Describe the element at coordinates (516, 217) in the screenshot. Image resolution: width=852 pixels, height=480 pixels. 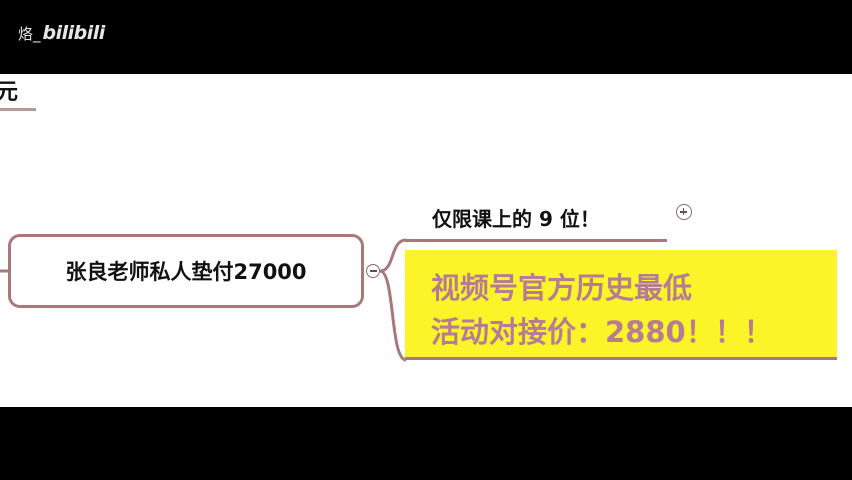
I see `branch-node-label: 仅限课上的 9 位！` at that location.